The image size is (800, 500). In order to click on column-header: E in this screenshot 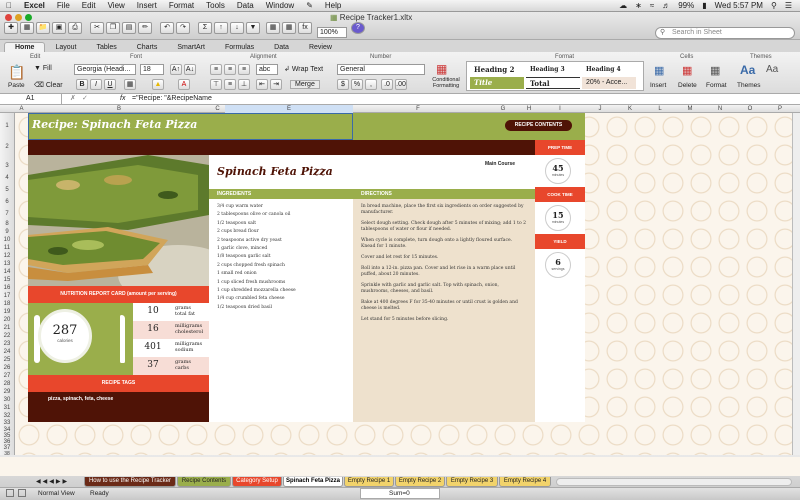, I will do `click(289, 109)`.